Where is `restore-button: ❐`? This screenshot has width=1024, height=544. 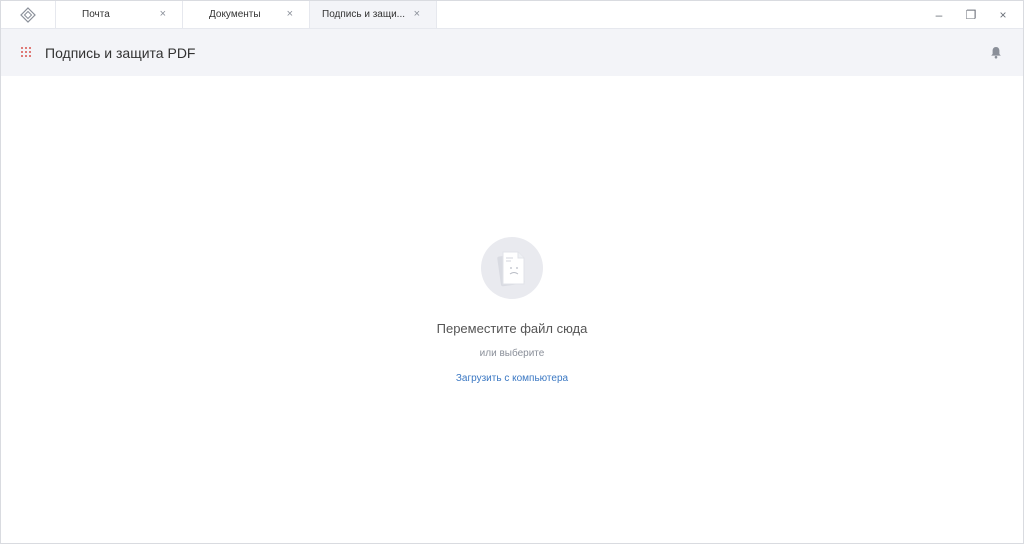
restore-button: ❐ is located at coordinates (971, 15).